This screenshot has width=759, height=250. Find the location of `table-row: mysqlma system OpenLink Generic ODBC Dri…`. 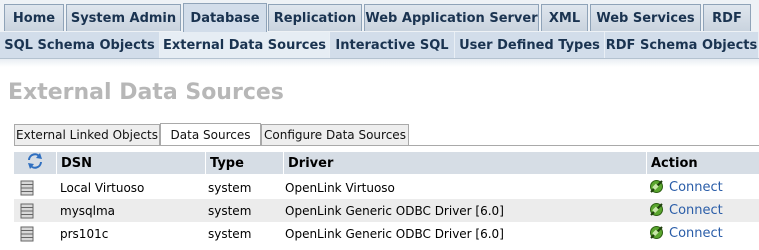

table-row: mysqlma system OpenLink Generic ODBC Dri… is located at coordinates (386, 210).